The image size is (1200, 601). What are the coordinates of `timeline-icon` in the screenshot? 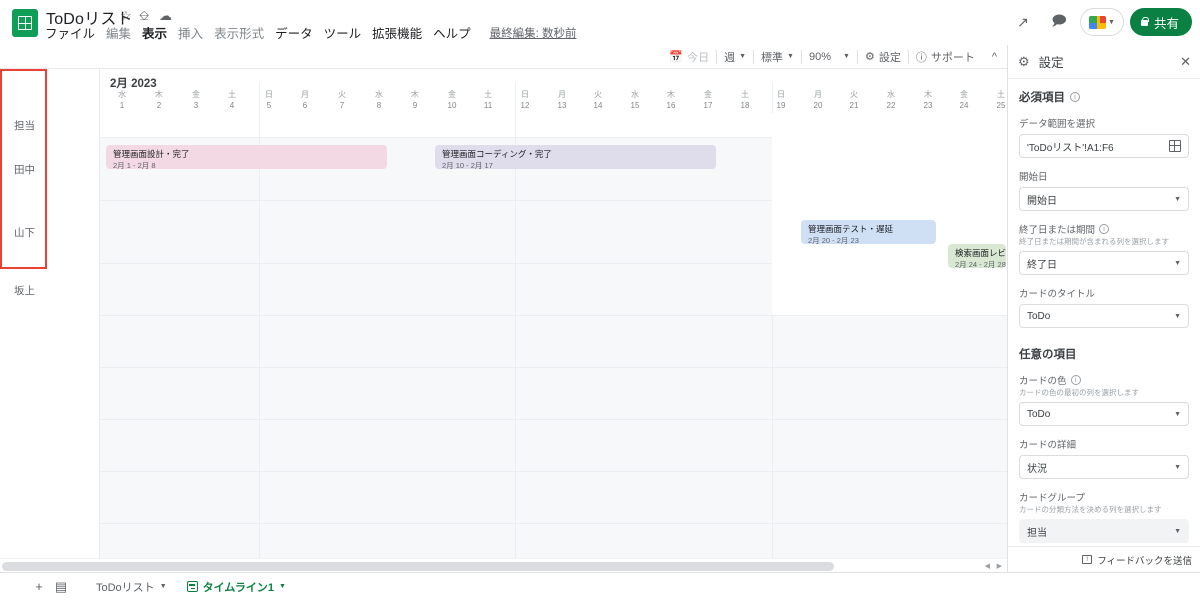 It's located at (192, 586).